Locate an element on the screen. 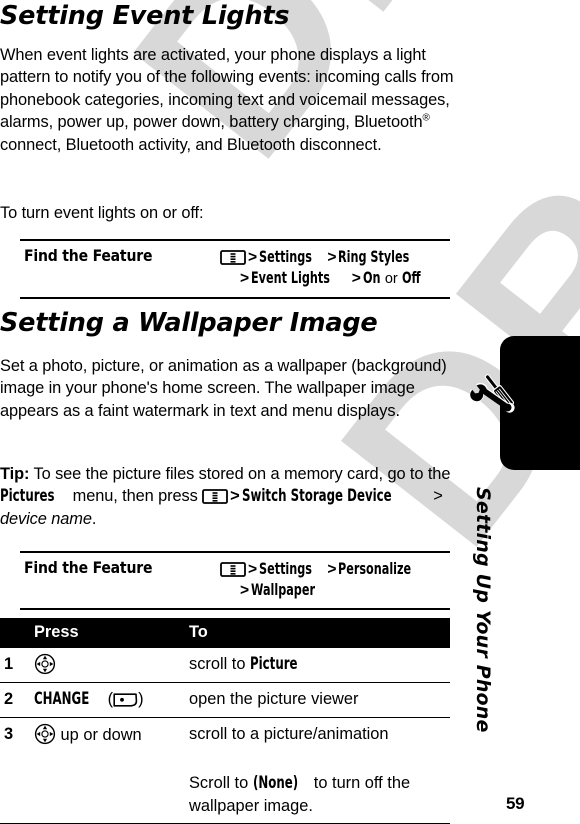 This screenshot has width=580, height=824. steps-table-header: Press To is located at coordinates (225, 633).